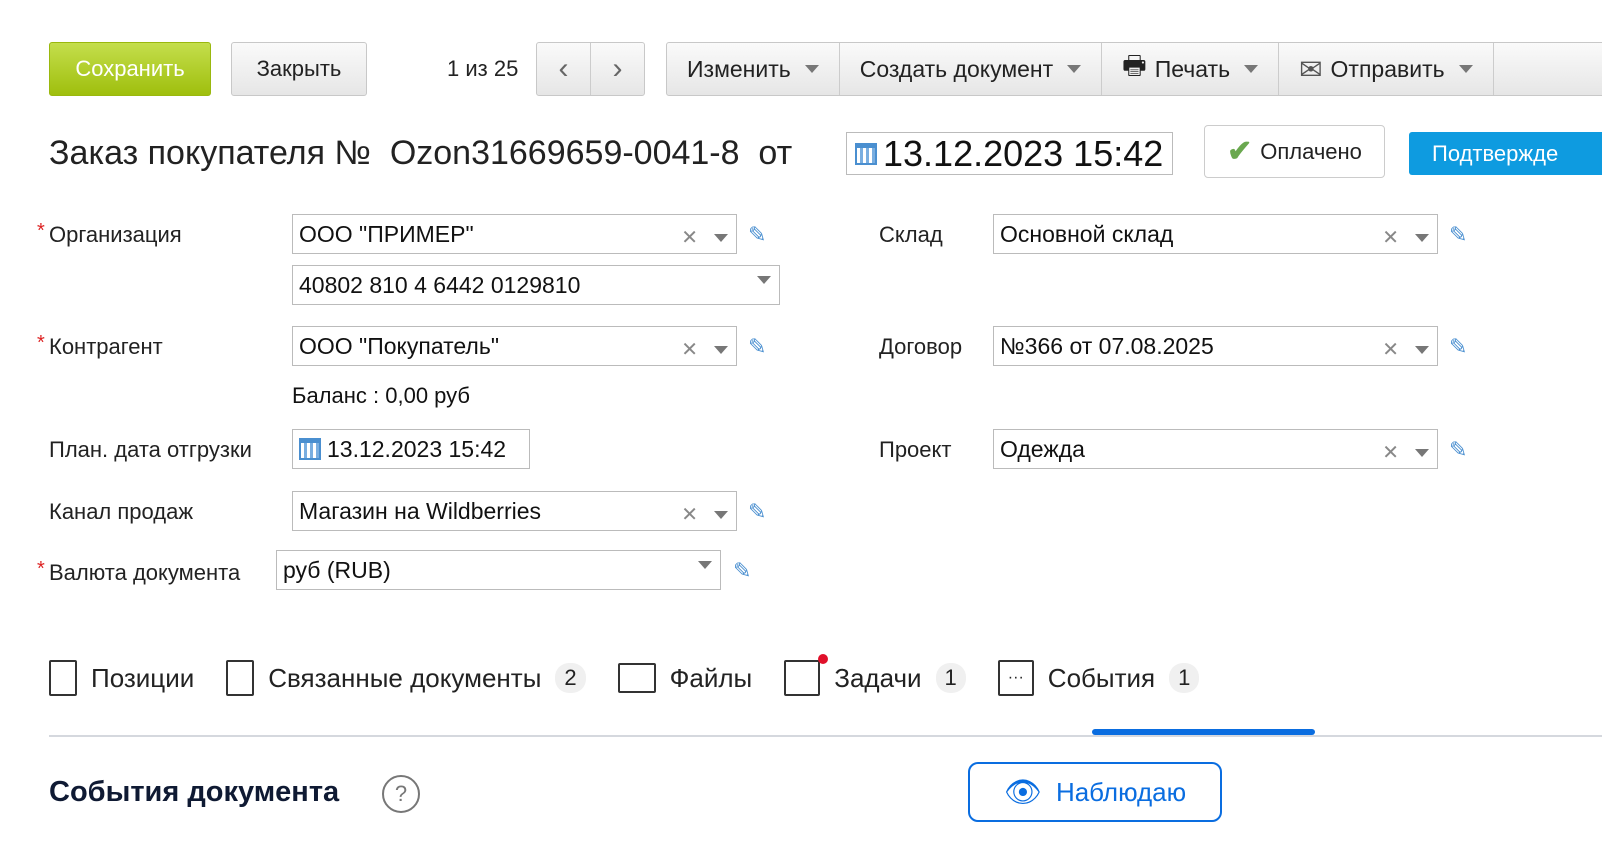  Describe the element at coordinates (100, 346) in the screenshot. I see `contractor-label: Контрагент` at that location.